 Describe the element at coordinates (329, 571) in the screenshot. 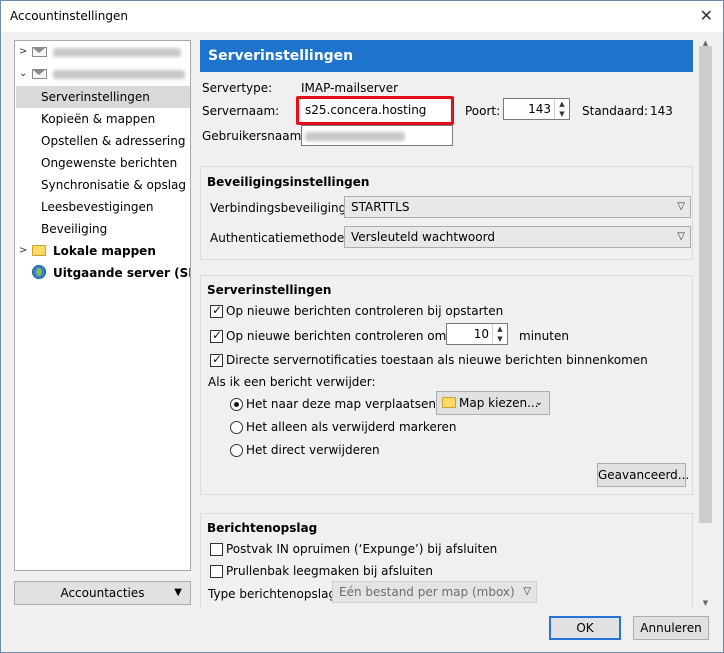

I see `empty-trash-label: Prullenbak leegmaken bij afsluiten` at that location.